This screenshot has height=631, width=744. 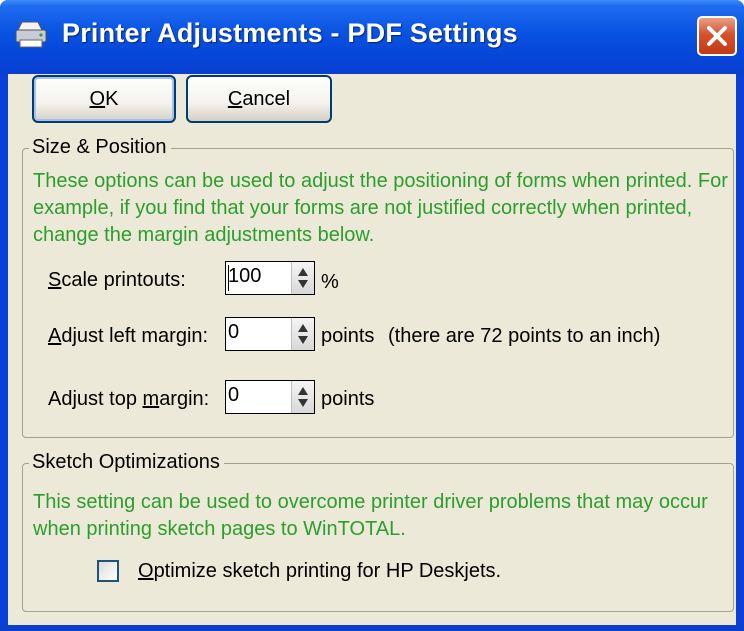 I want to click on printer-icon, so click(x=31, y=34).